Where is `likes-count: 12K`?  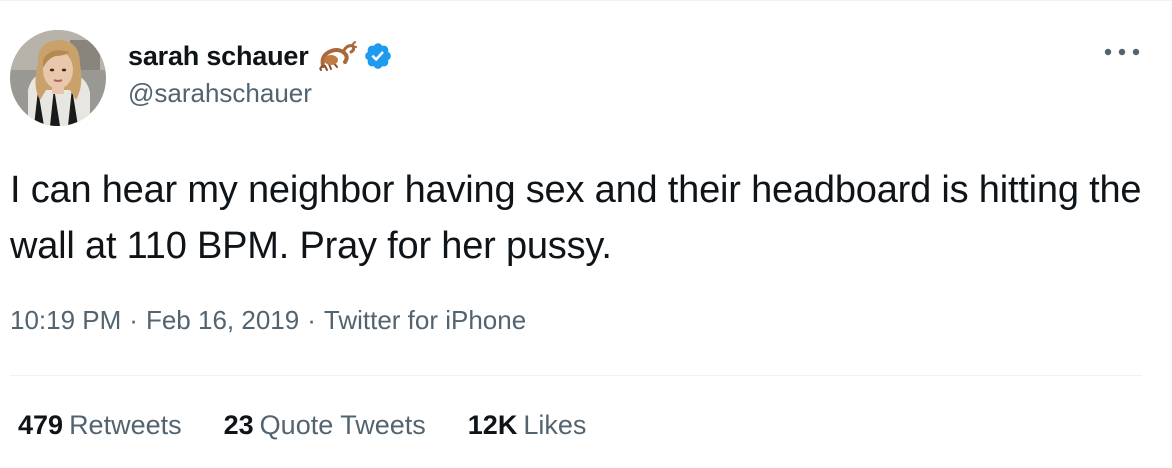
likes-count: 12K is located at coordinates (492, 425).